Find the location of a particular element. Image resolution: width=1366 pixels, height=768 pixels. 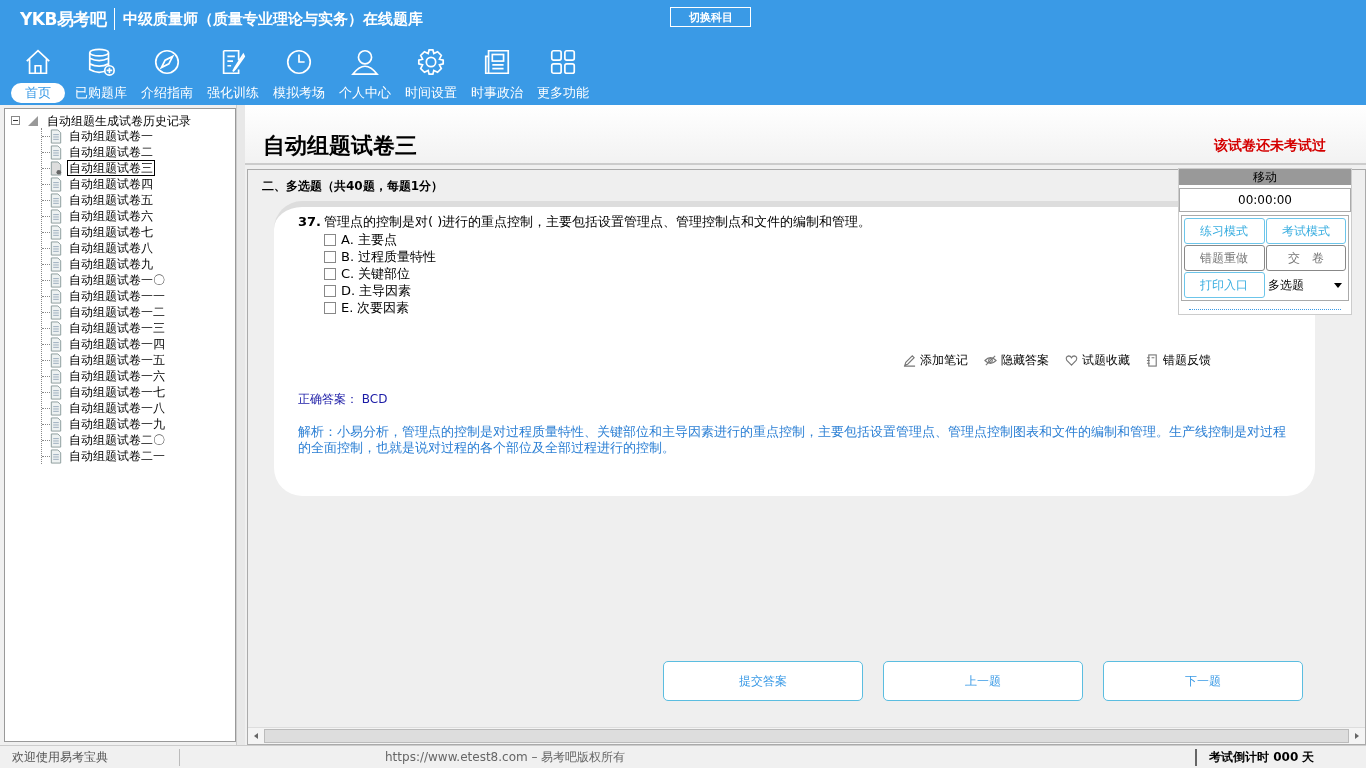

tree-item: 自动组题试卷五 is located at coordinates (111, 200).